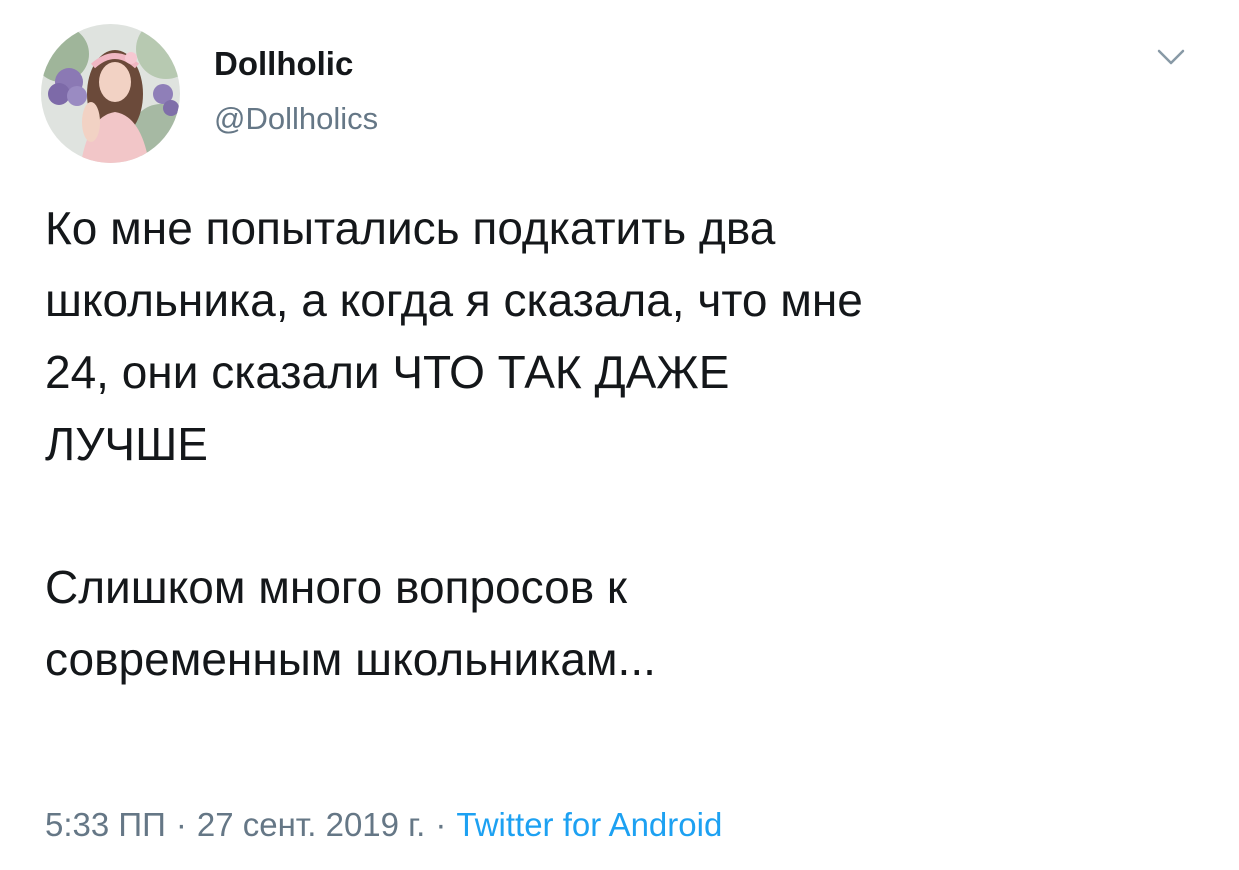 This screenshot has height=870, width=1239. What do you see at coordinates (283, 64) in the screenshot?
I see `display-name: Dollholic` at bounding box center [283, 64].